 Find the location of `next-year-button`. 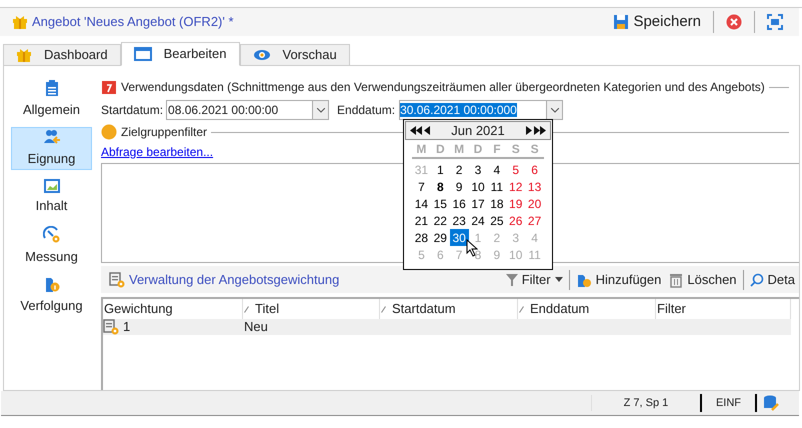

next-year-button is located at coordinates (540, 130).